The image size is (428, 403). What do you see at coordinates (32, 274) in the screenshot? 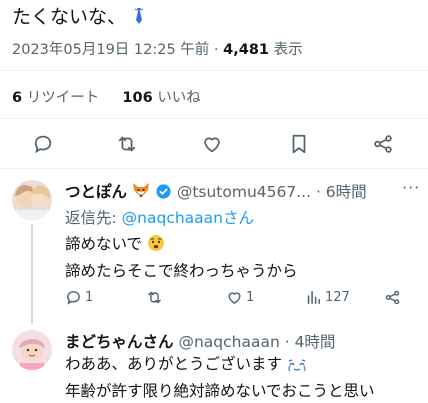
I see `thread-line` at bounding box center [32, 274].